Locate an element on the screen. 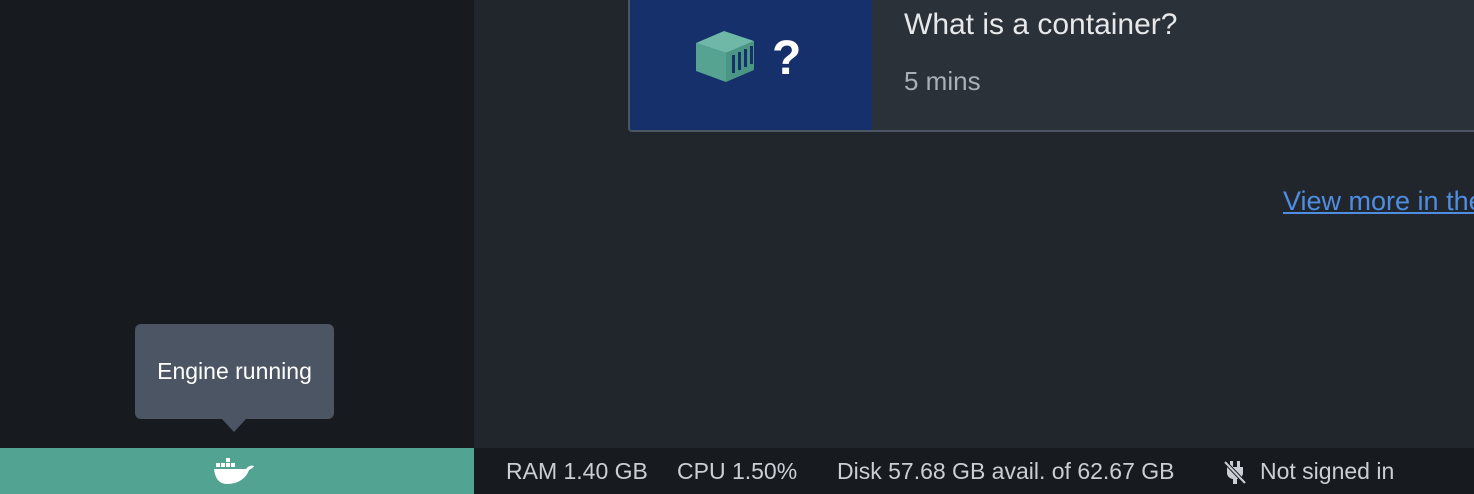 The height and width of the screenshot is (494, 1474). card-thumbnail: ? is located at coordinates (751, 65).